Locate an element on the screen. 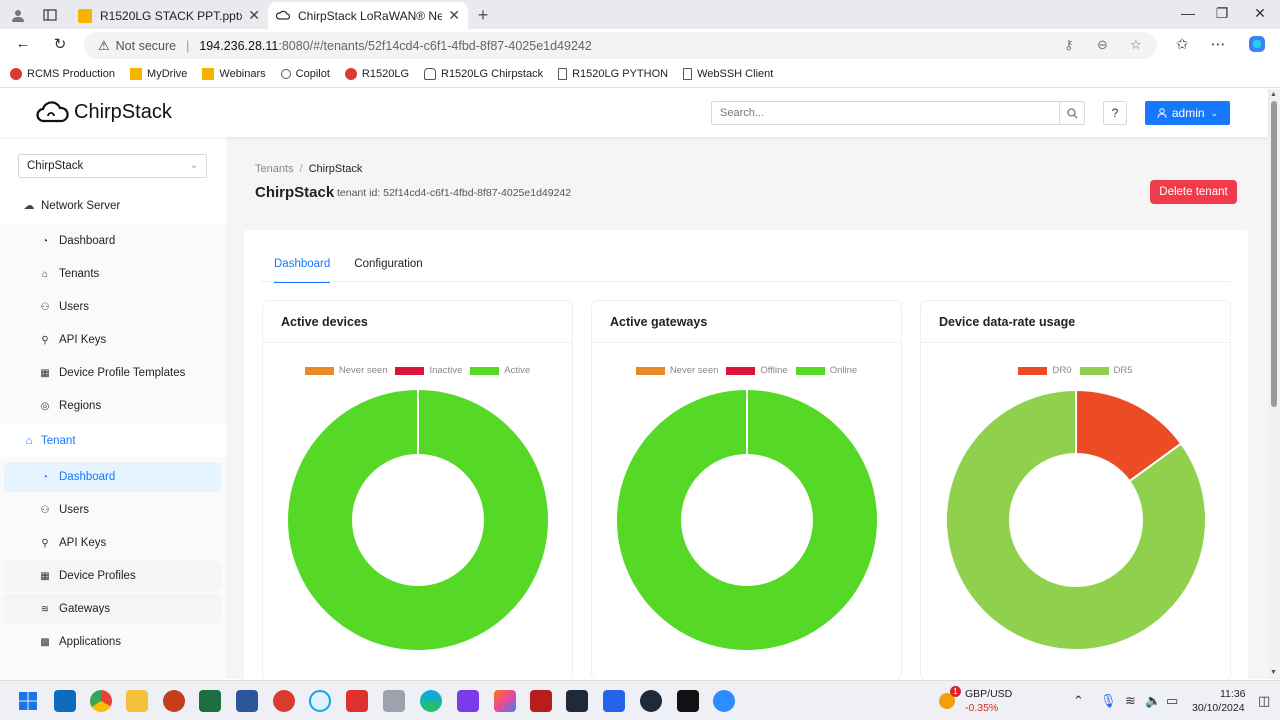 This screenshot has width=1280, height=720. minimize-icon: — is located at coordinates (1188, 13).